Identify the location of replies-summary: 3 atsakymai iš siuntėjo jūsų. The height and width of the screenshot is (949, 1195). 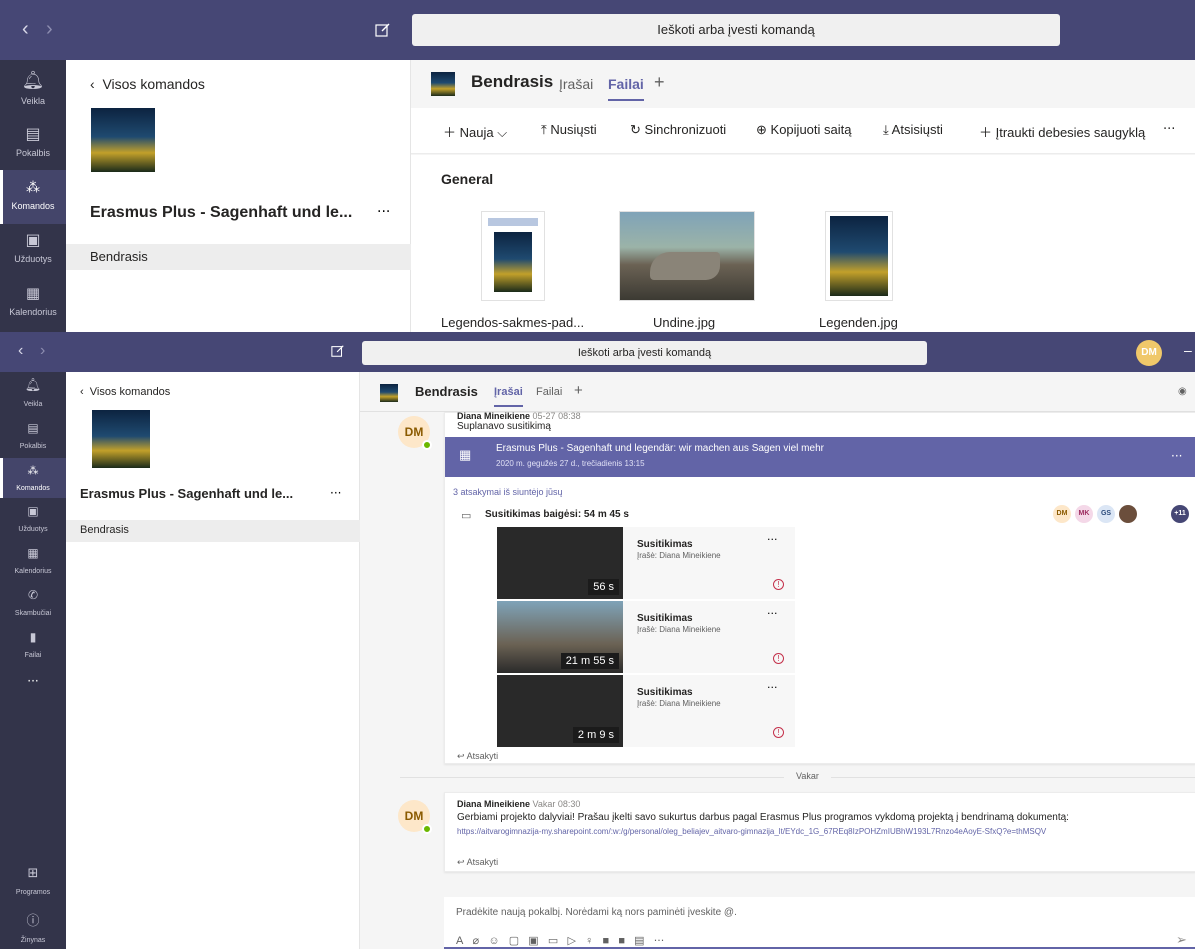
(508, 492).